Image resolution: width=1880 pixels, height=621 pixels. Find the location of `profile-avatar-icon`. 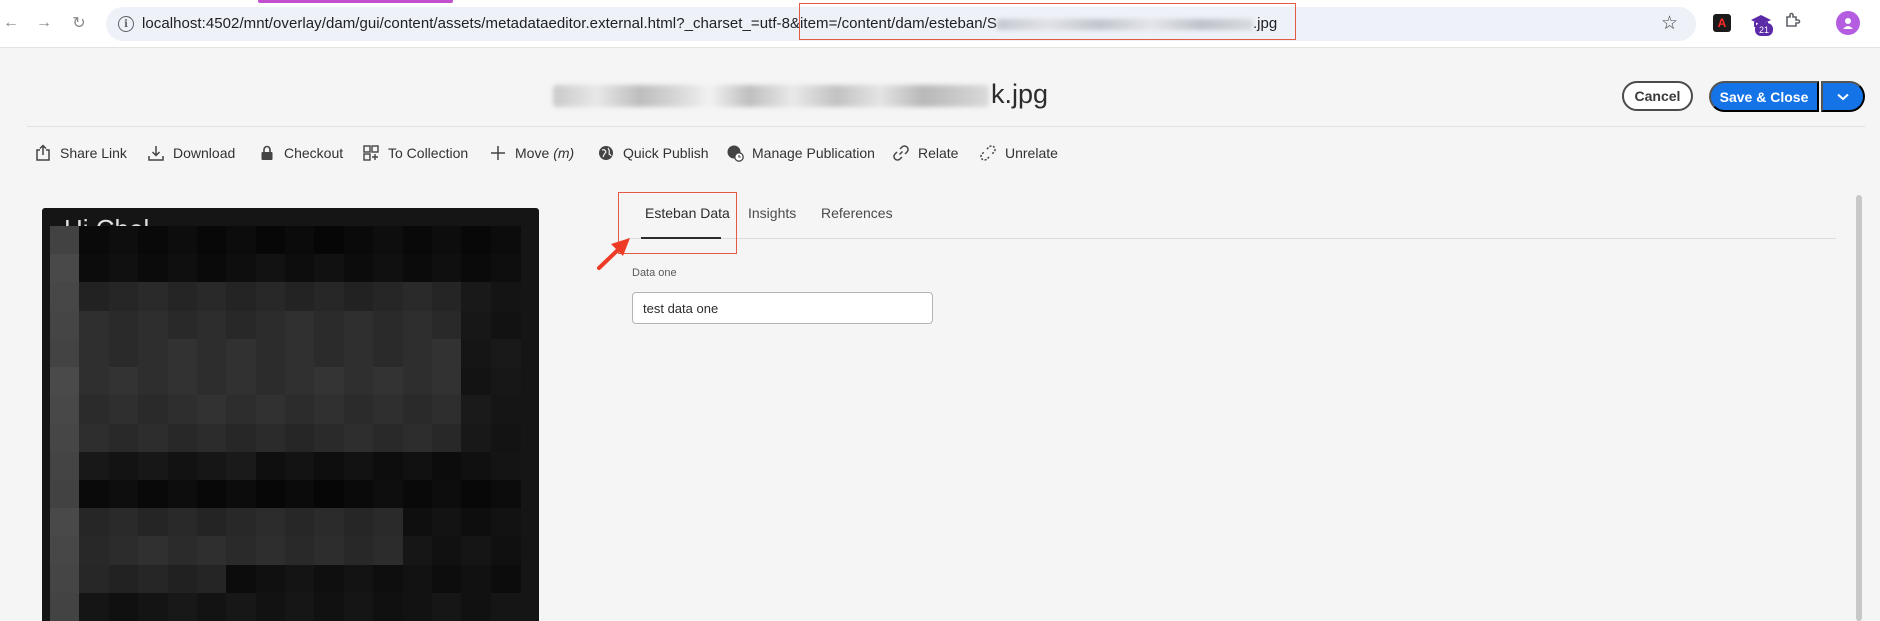

profile-avatar-icon is located at coordinates (1848, 23).